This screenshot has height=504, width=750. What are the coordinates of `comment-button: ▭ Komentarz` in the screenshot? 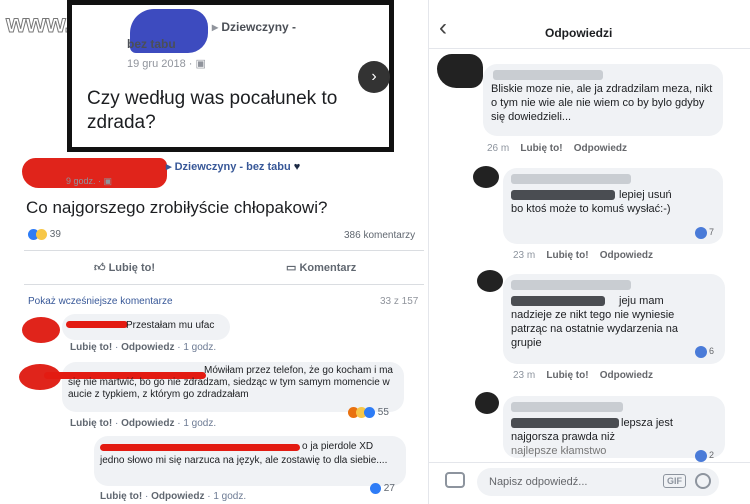 It's located at (321, 267).